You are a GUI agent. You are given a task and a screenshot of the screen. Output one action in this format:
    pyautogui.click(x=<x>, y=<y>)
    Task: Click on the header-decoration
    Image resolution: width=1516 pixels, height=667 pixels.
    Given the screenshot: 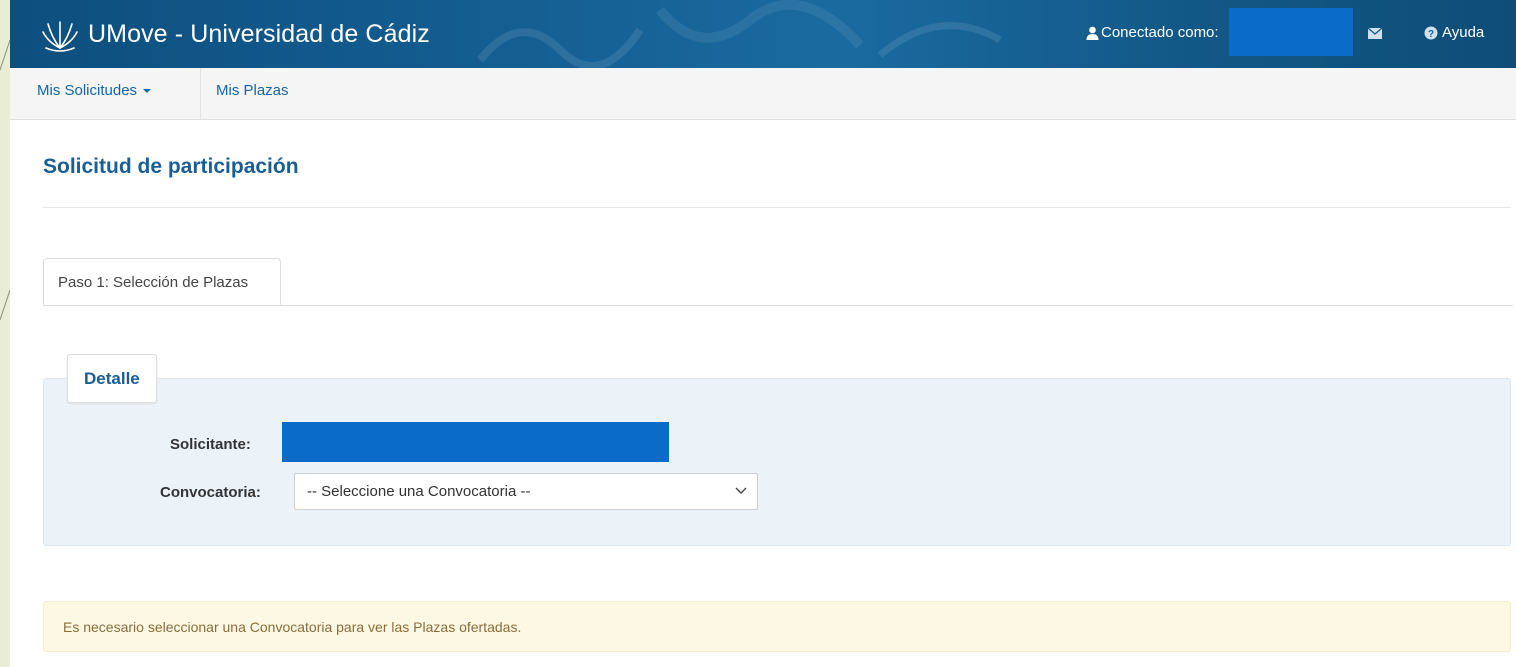 What is the action you would take?
    pyautogui.click(x=739, y=34)
    